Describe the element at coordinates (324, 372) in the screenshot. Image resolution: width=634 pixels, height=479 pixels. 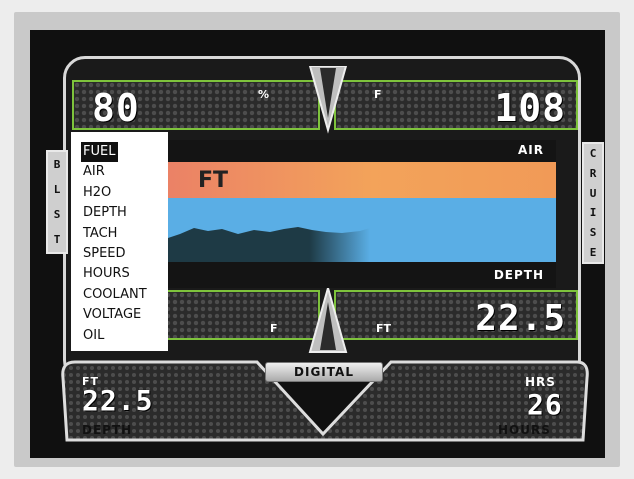
I see `digital-mode-button: DIGITAL` at that location.